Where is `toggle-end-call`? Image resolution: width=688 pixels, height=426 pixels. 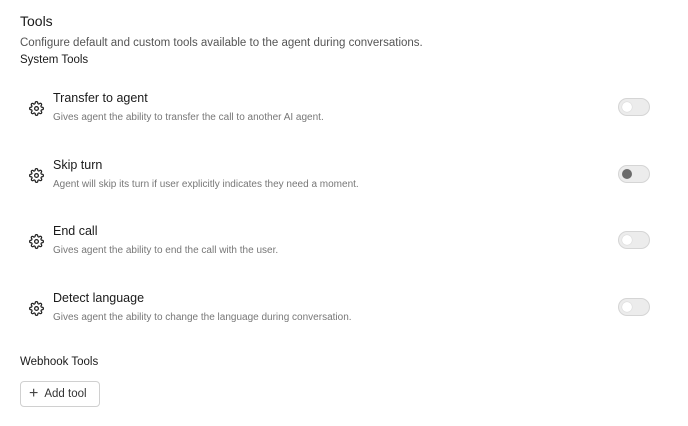
toggle-end-call is located at coordinates (634, 240).